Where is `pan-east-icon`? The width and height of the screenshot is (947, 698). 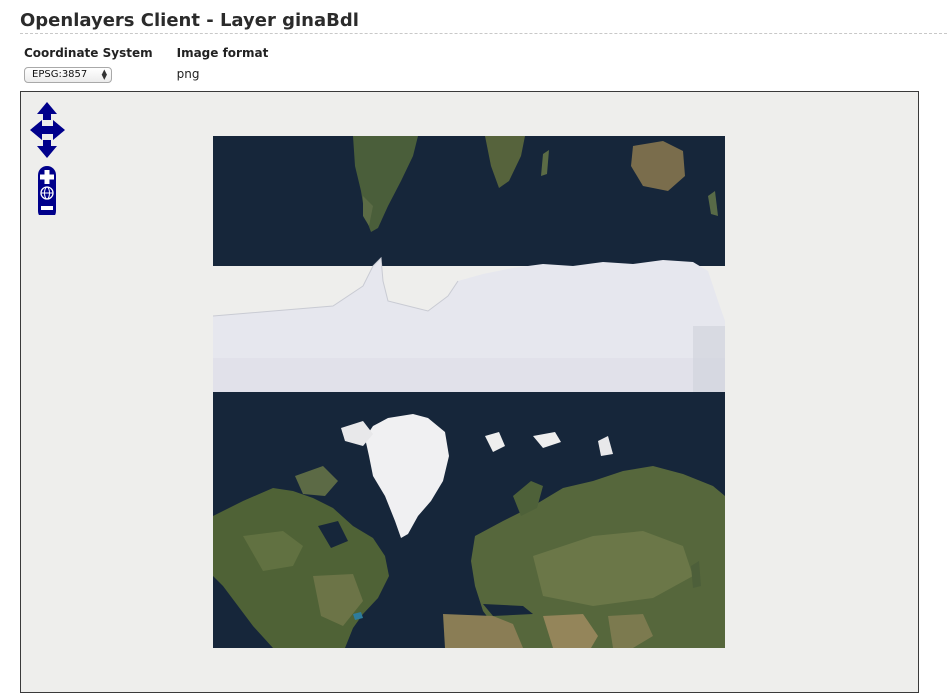 pan-east-icon is located at coordinates (56, 130).